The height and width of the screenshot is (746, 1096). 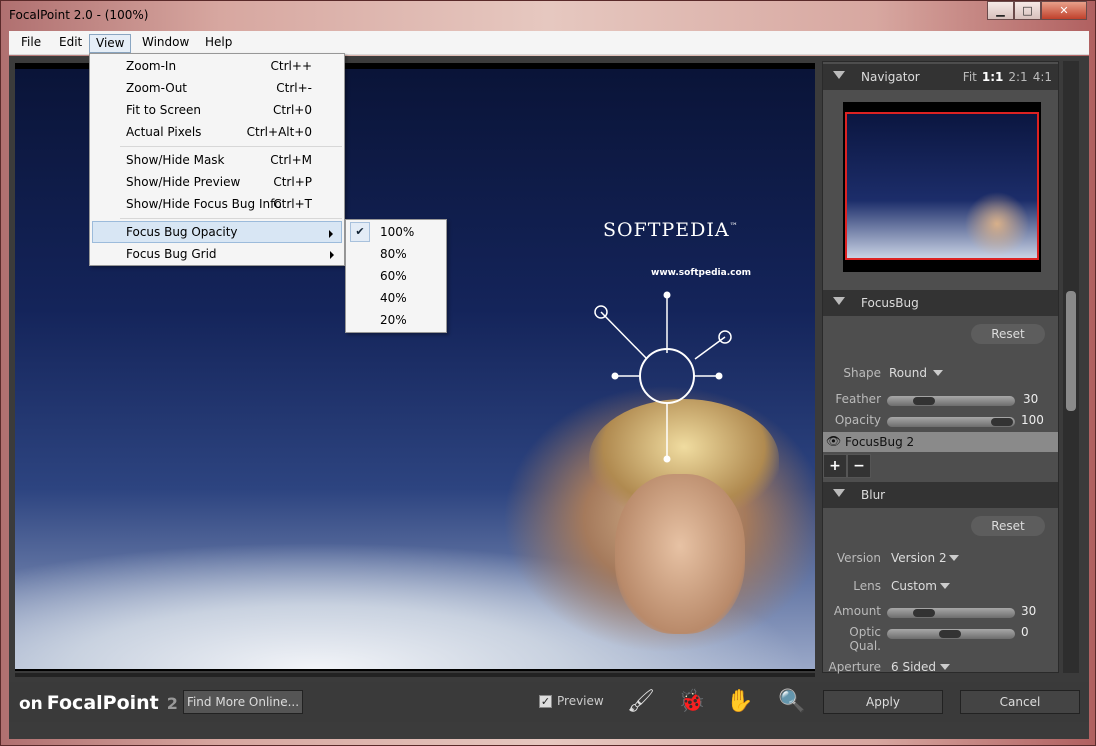 I want to click on menu-view: View, so click(x=110, y=43).